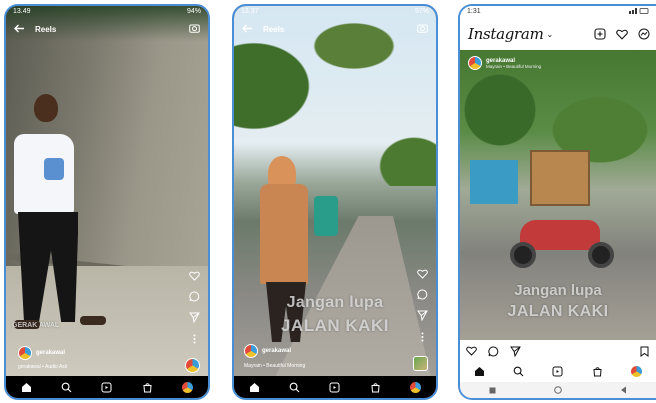 The height and width of the screenshot is (403, 656). I want to click on back-button-icon, so click(623, 389).